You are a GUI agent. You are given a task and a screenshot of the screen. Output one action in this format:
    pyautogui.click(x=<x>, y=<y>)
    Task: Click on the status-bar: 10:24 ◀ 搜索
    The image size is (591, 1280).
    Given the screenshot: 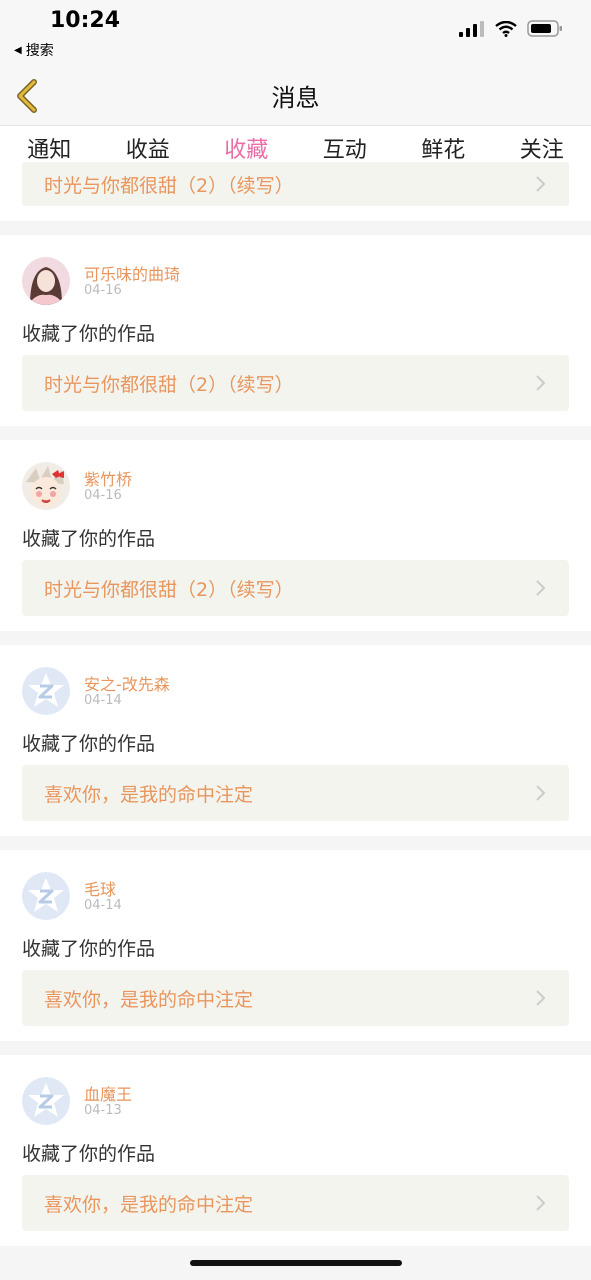 What is the action you would take?
    pyautogui.click(x=295, y=32)
    